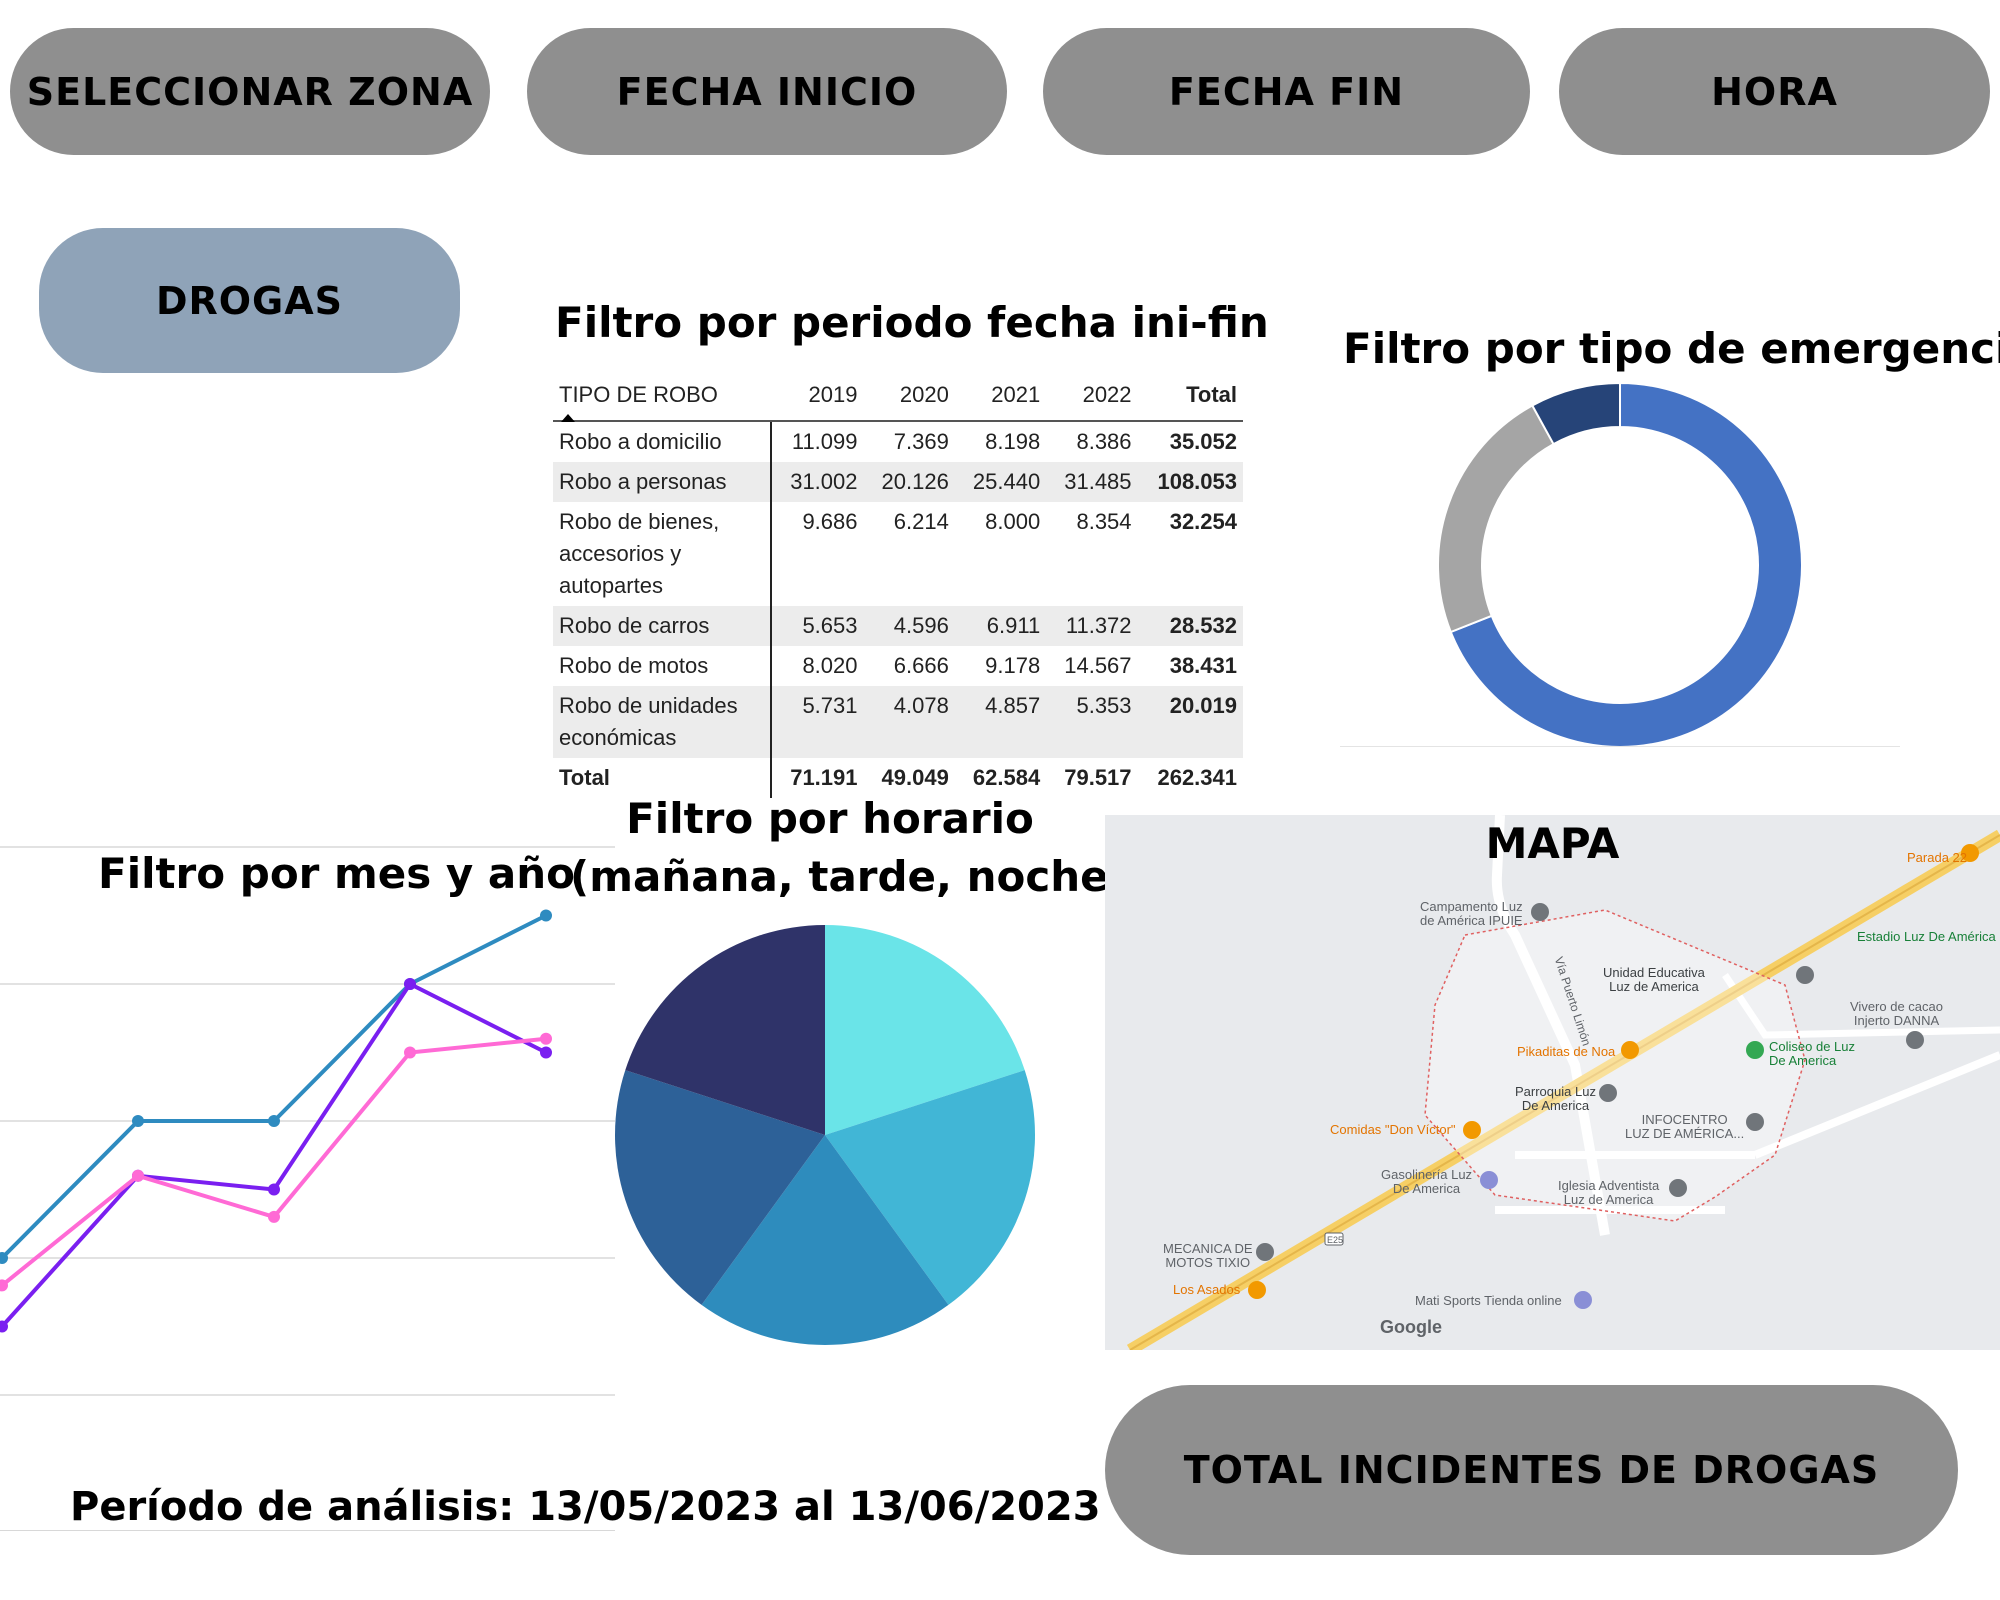 The image size is (2000, 1600). I want to click on table-cell: 4.596, so click(909, 626).